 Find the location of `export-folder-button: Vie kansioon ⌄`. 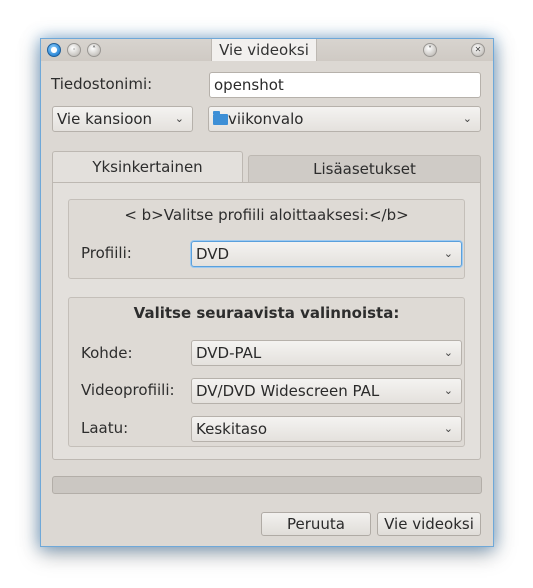

export-folder-button: Vie kansioon ⌄ is located at coordinates (122, 119).